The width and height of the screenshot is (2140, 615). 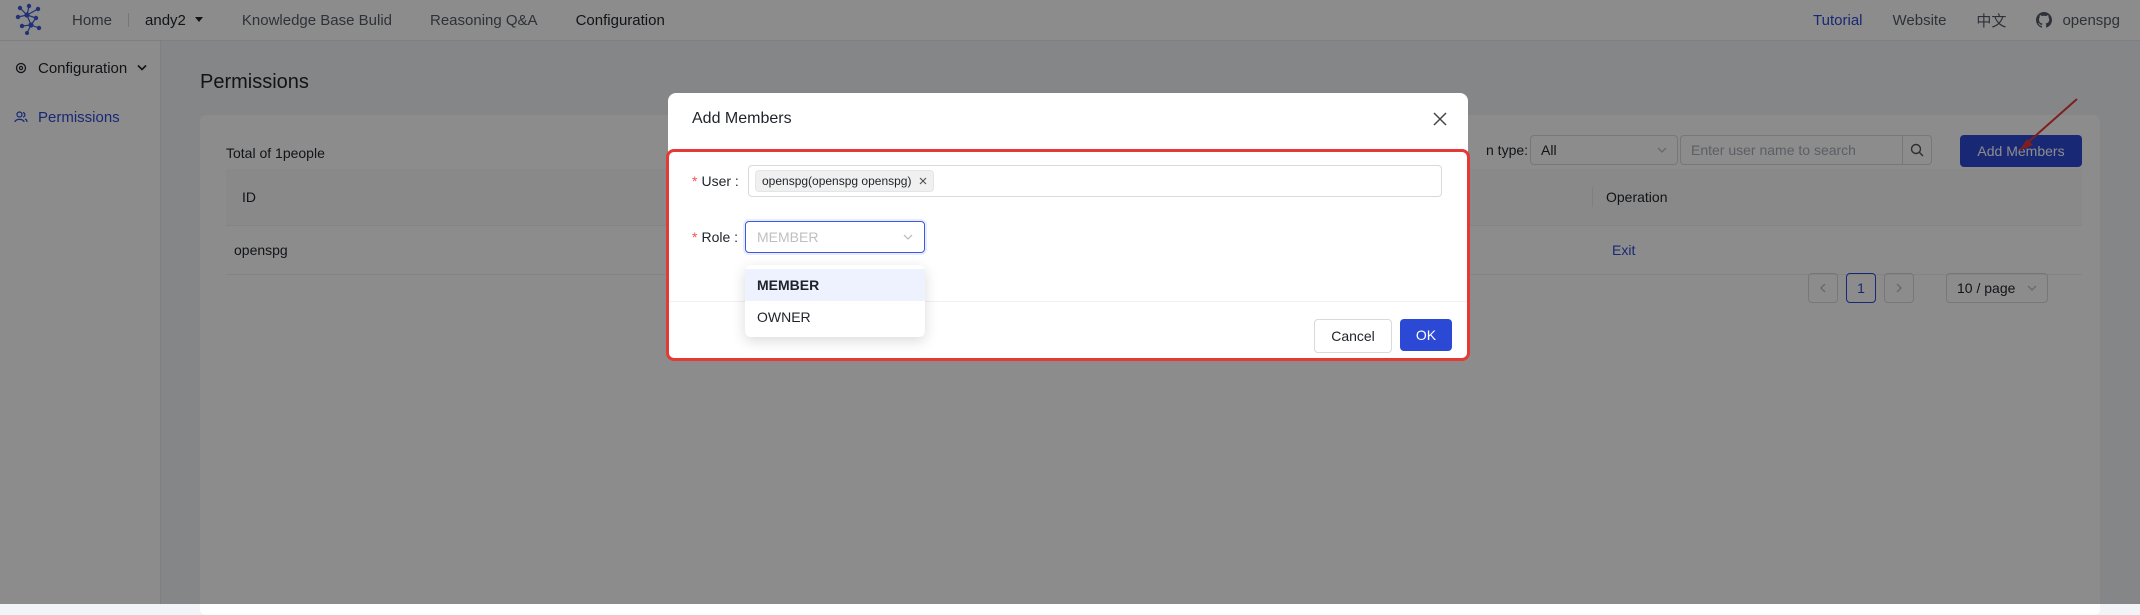 What do you see at coordinates (1068, 255) in the screenshot?
I see `annotation-highlight-box` at bounding box center [1068, 255].